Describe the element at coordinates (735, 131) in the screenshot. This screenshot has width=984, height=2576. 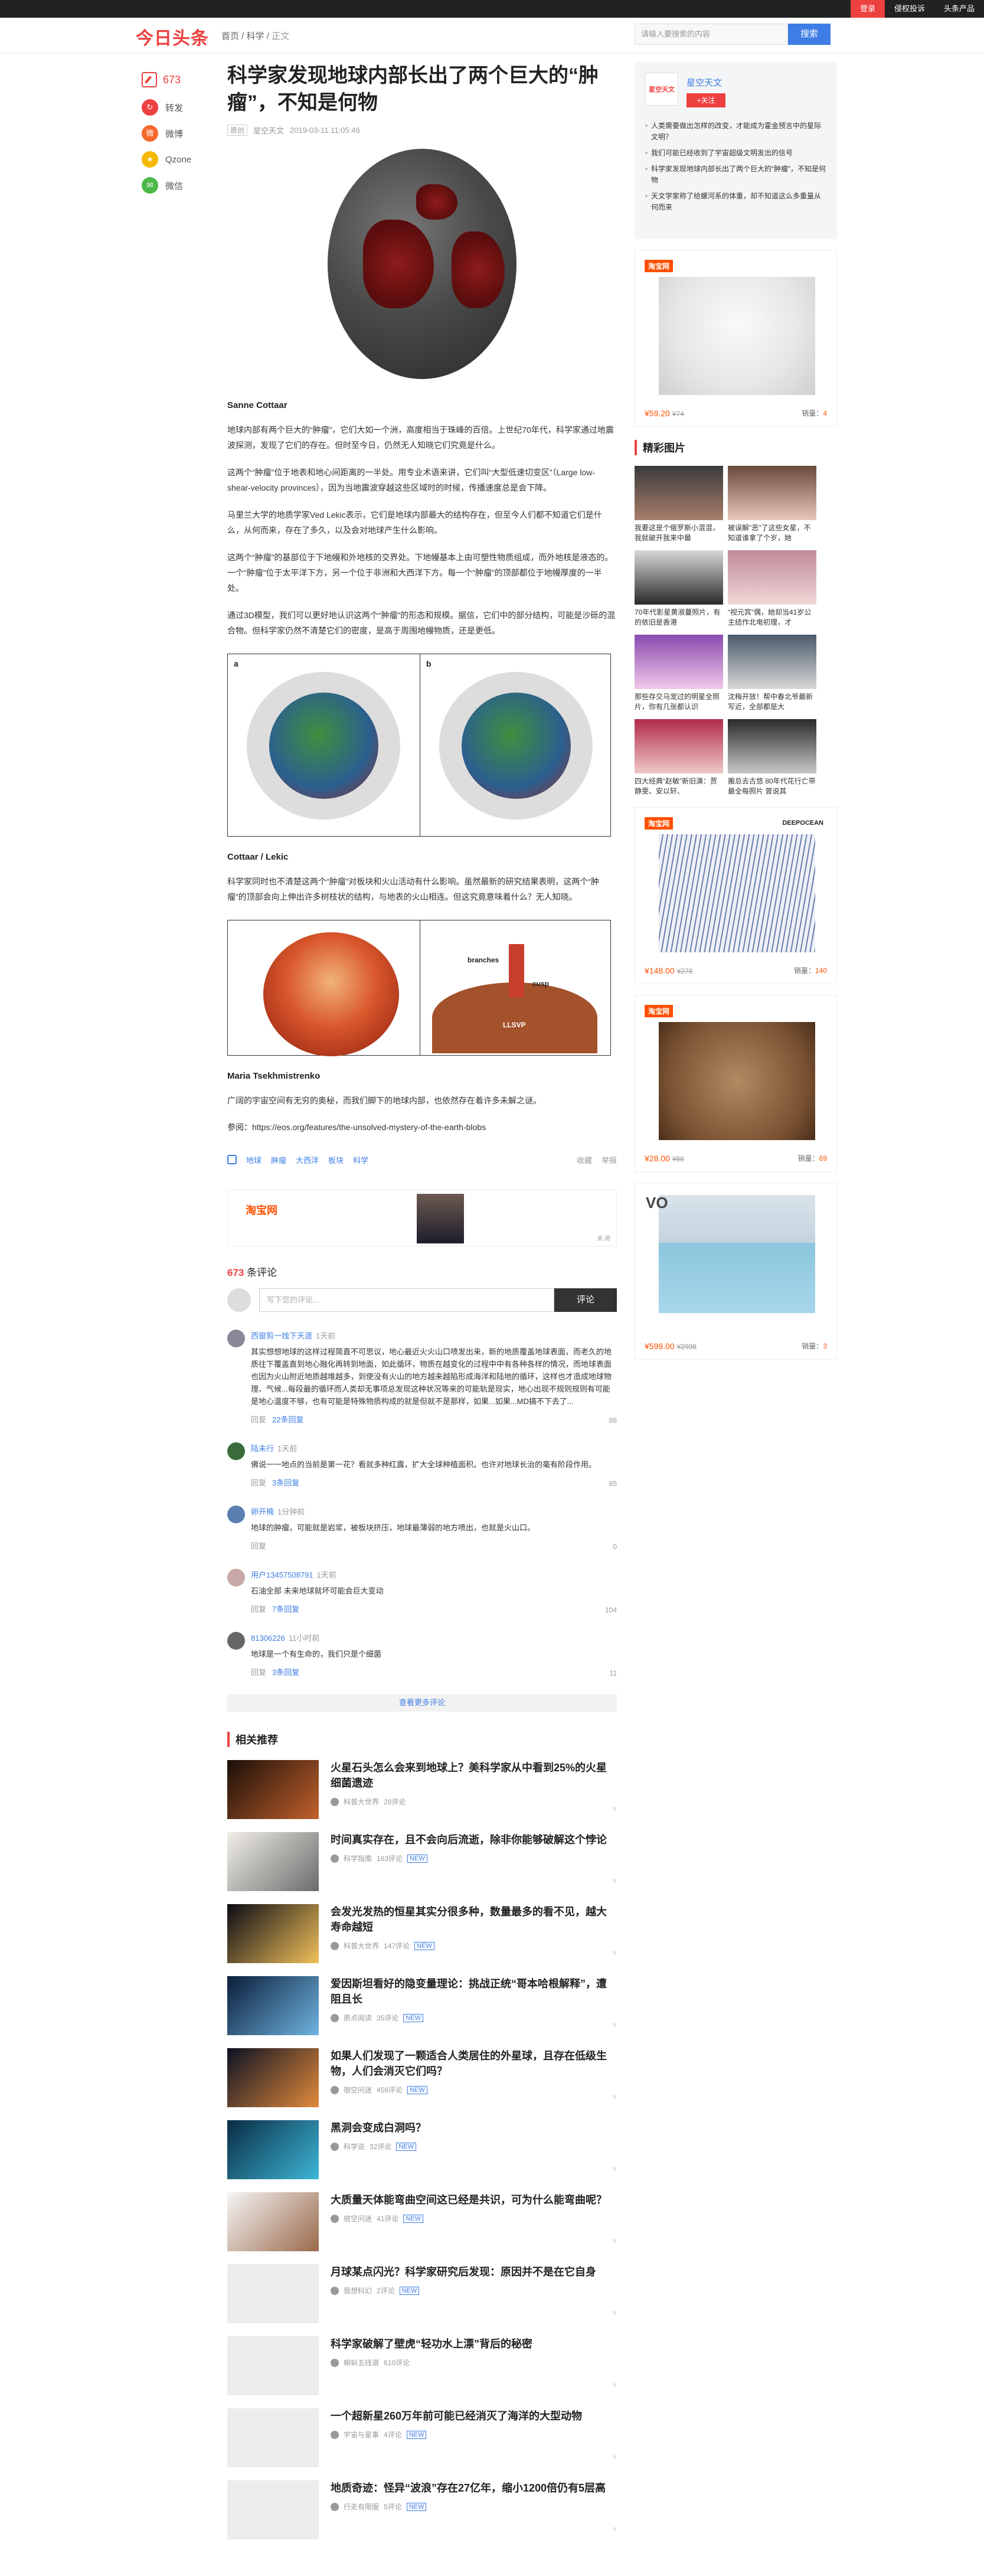
I see `author-article-link: 人类需要做出怎样的改变，才能成为霍金预言中的星际文明？` at that location.